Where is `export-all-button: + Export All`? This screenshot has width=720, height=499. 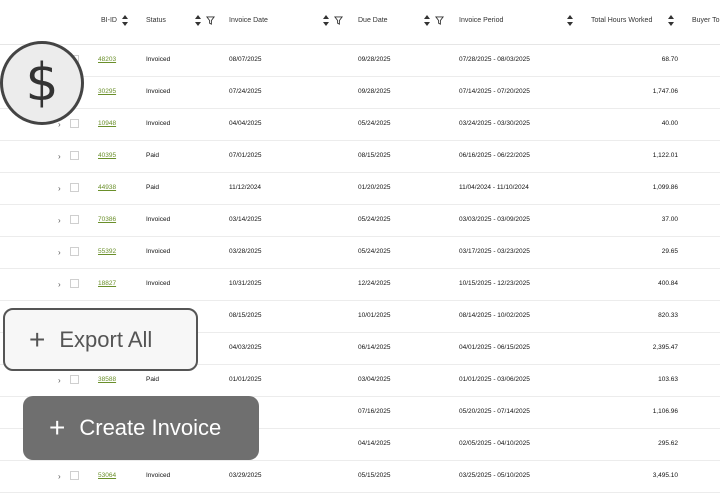 export-all-button: + Export All is located at coordinates (100, 339).